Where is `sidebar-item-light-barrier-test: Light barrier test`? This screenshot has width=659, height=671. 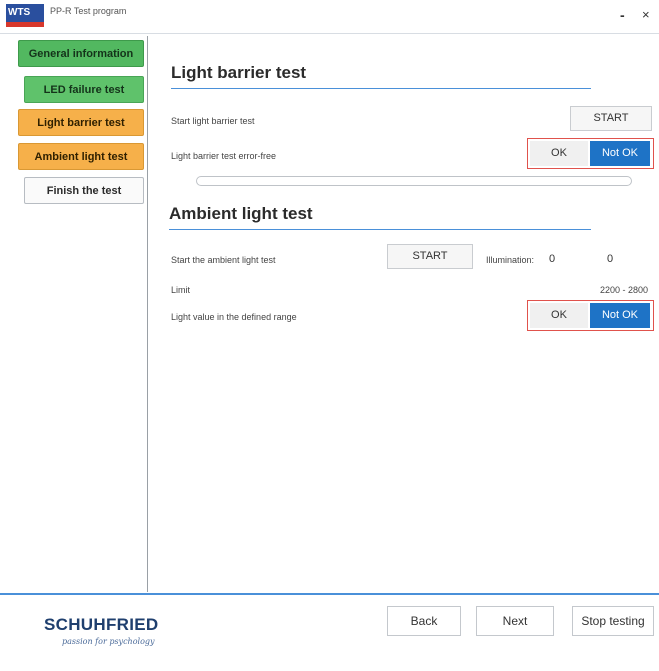
sidebar-item-light-barrier-test: Light barrier test is located at coordinates (81, 122).